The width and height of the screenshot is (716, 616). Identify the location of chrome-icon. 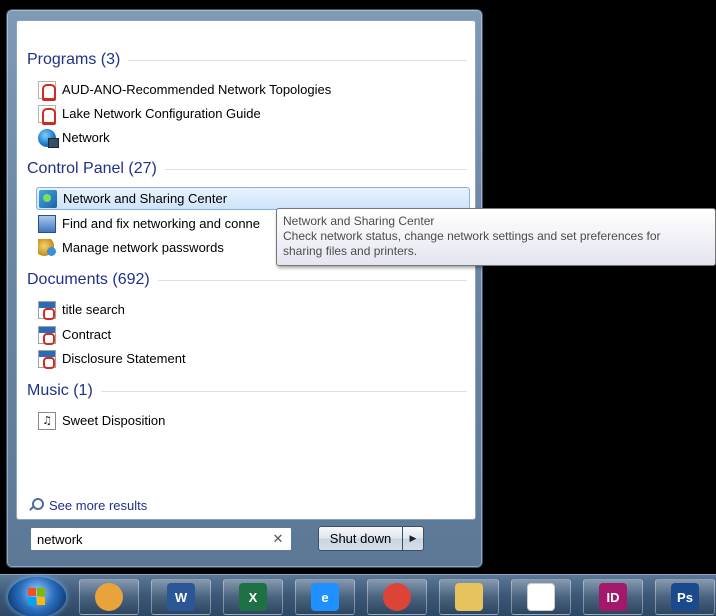
(397, 597).